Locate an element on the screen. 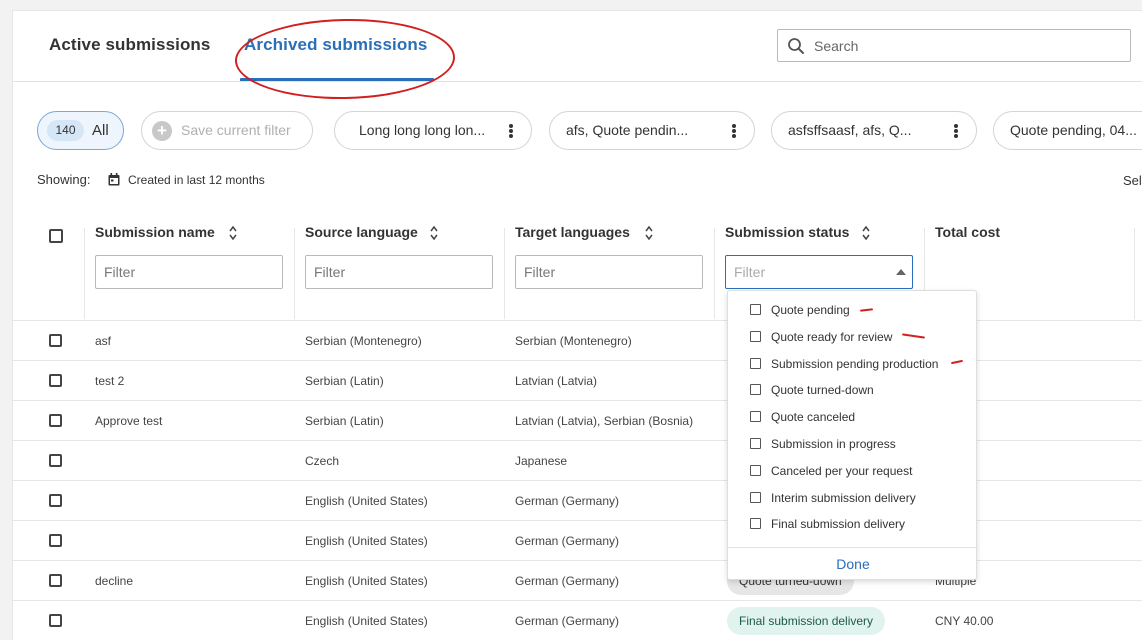 Image resolution: width=1142 pixels, height=640 pixels. status-badge: Final submission delivery is located at coordinates (806, 621).